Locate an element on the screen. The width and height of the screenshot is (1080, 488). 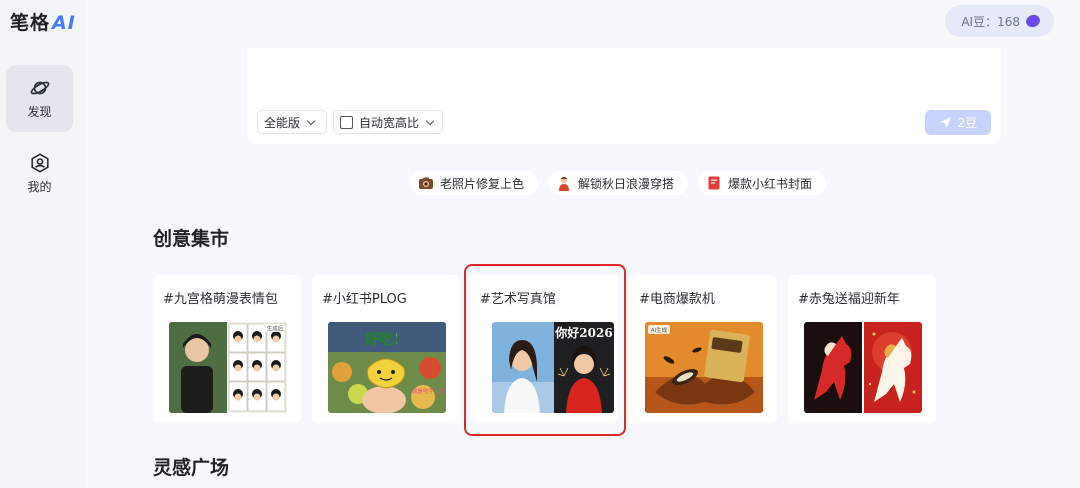
logo-text: 笔格 is located at coordinates (30, 23).